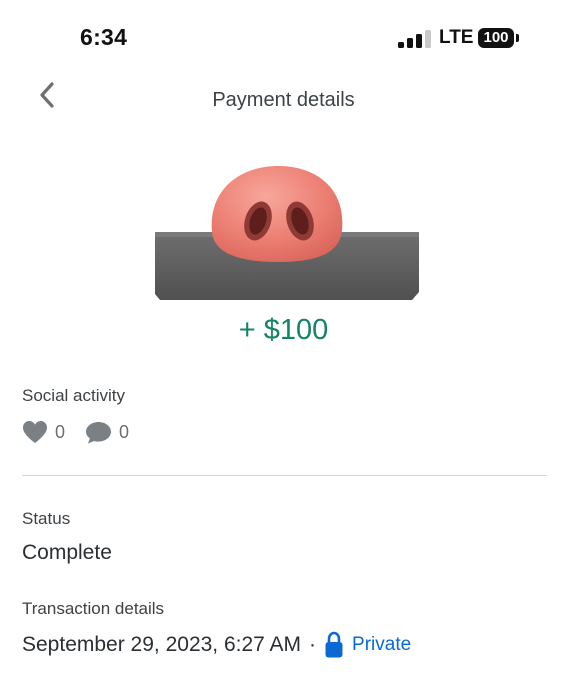 This screenshot has height=680, width=567. I want to click on lock-icon, so click(334, 644).